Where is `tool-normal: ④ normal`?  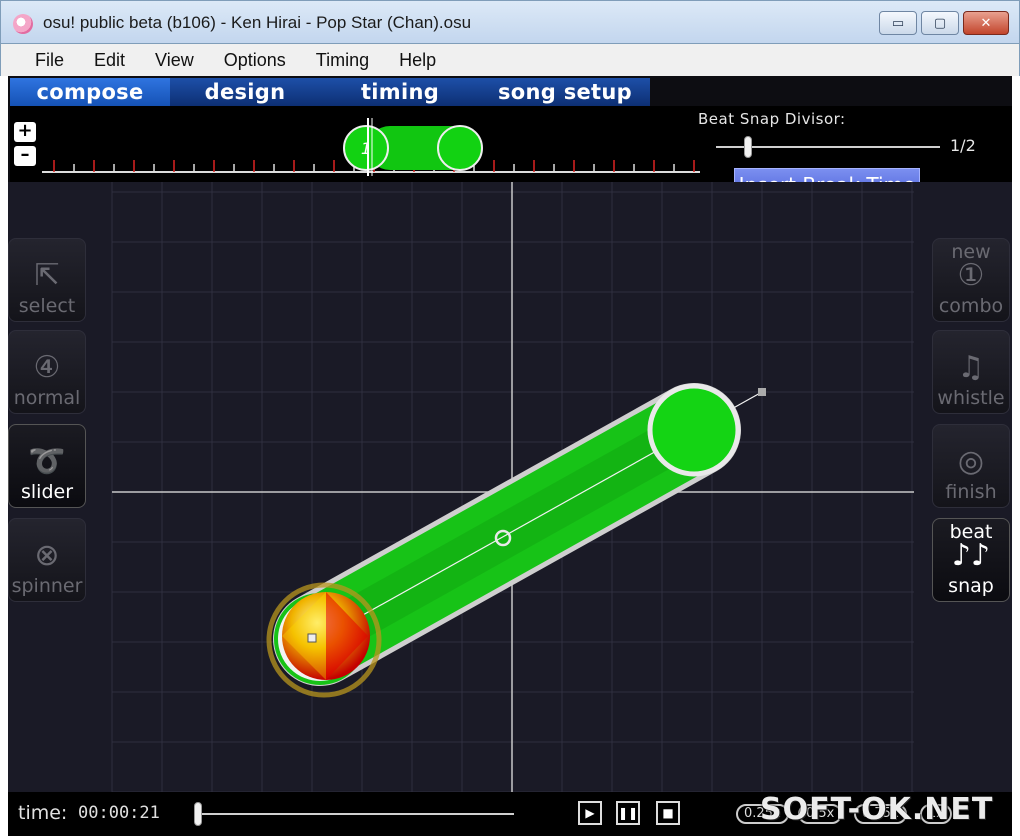 tool-normal: ④ normal is located at coordinates (47, 372).